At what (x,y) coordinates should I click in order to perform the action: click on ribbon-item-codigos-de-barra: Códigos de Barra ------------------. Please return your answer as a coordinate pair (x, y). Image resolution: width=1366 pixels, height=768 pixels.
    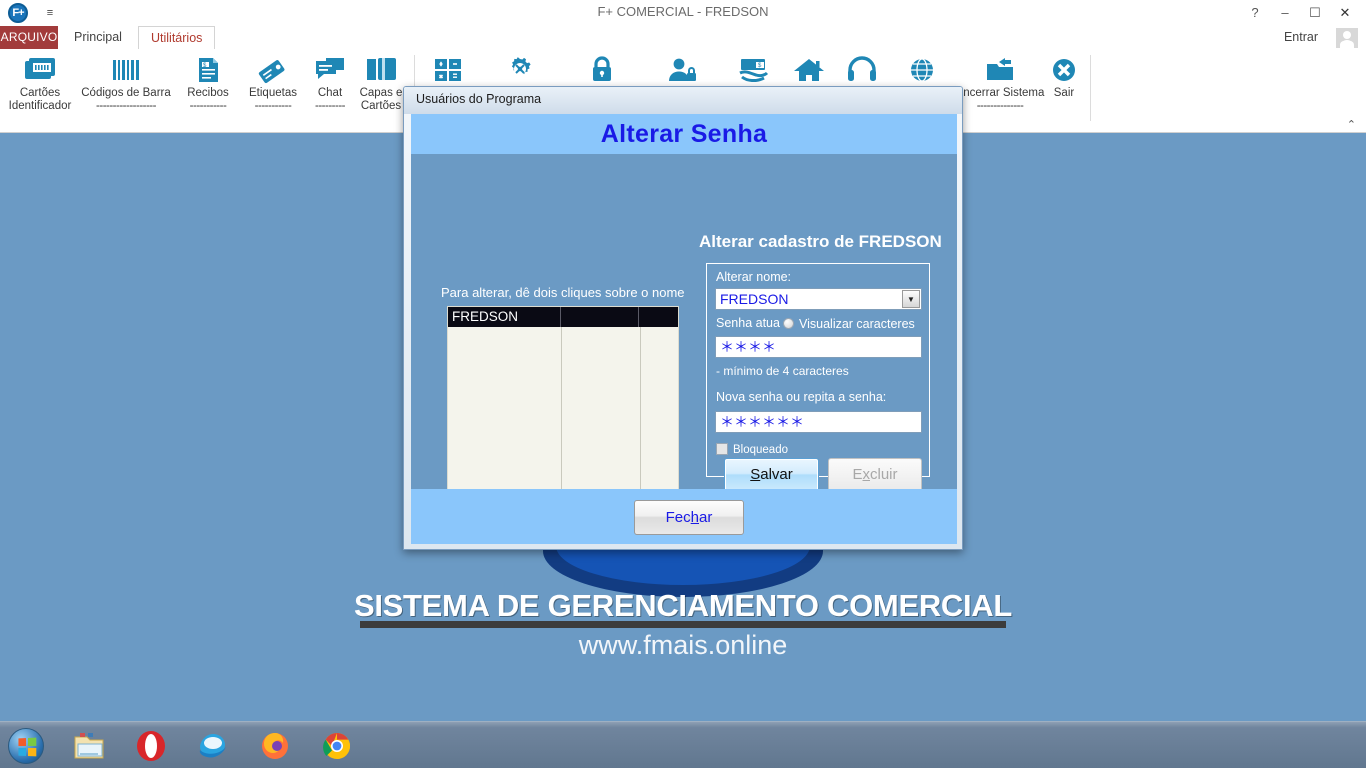
    Looking at the image, I should click on (126, 82).